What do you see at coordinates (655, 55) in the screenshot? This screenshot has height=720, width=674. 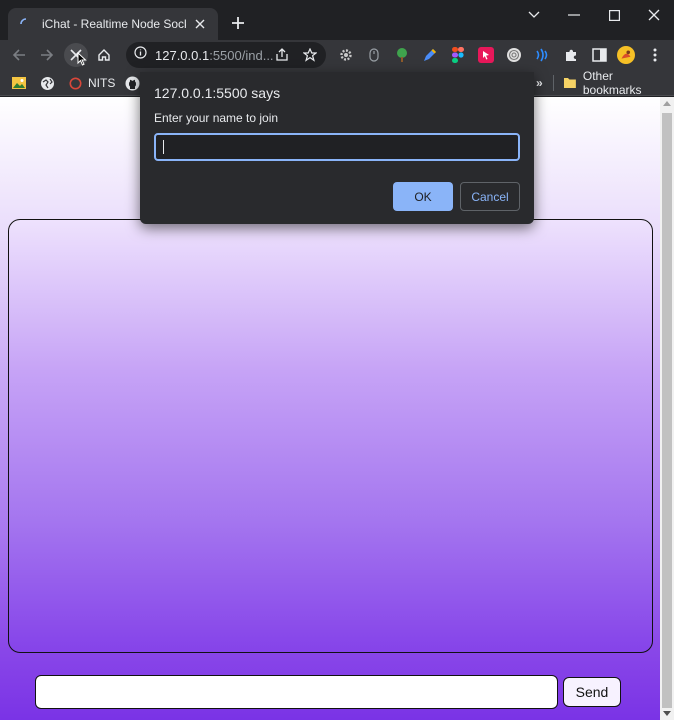 I see `browser-menu-icon` at bounding box center [655, 55].